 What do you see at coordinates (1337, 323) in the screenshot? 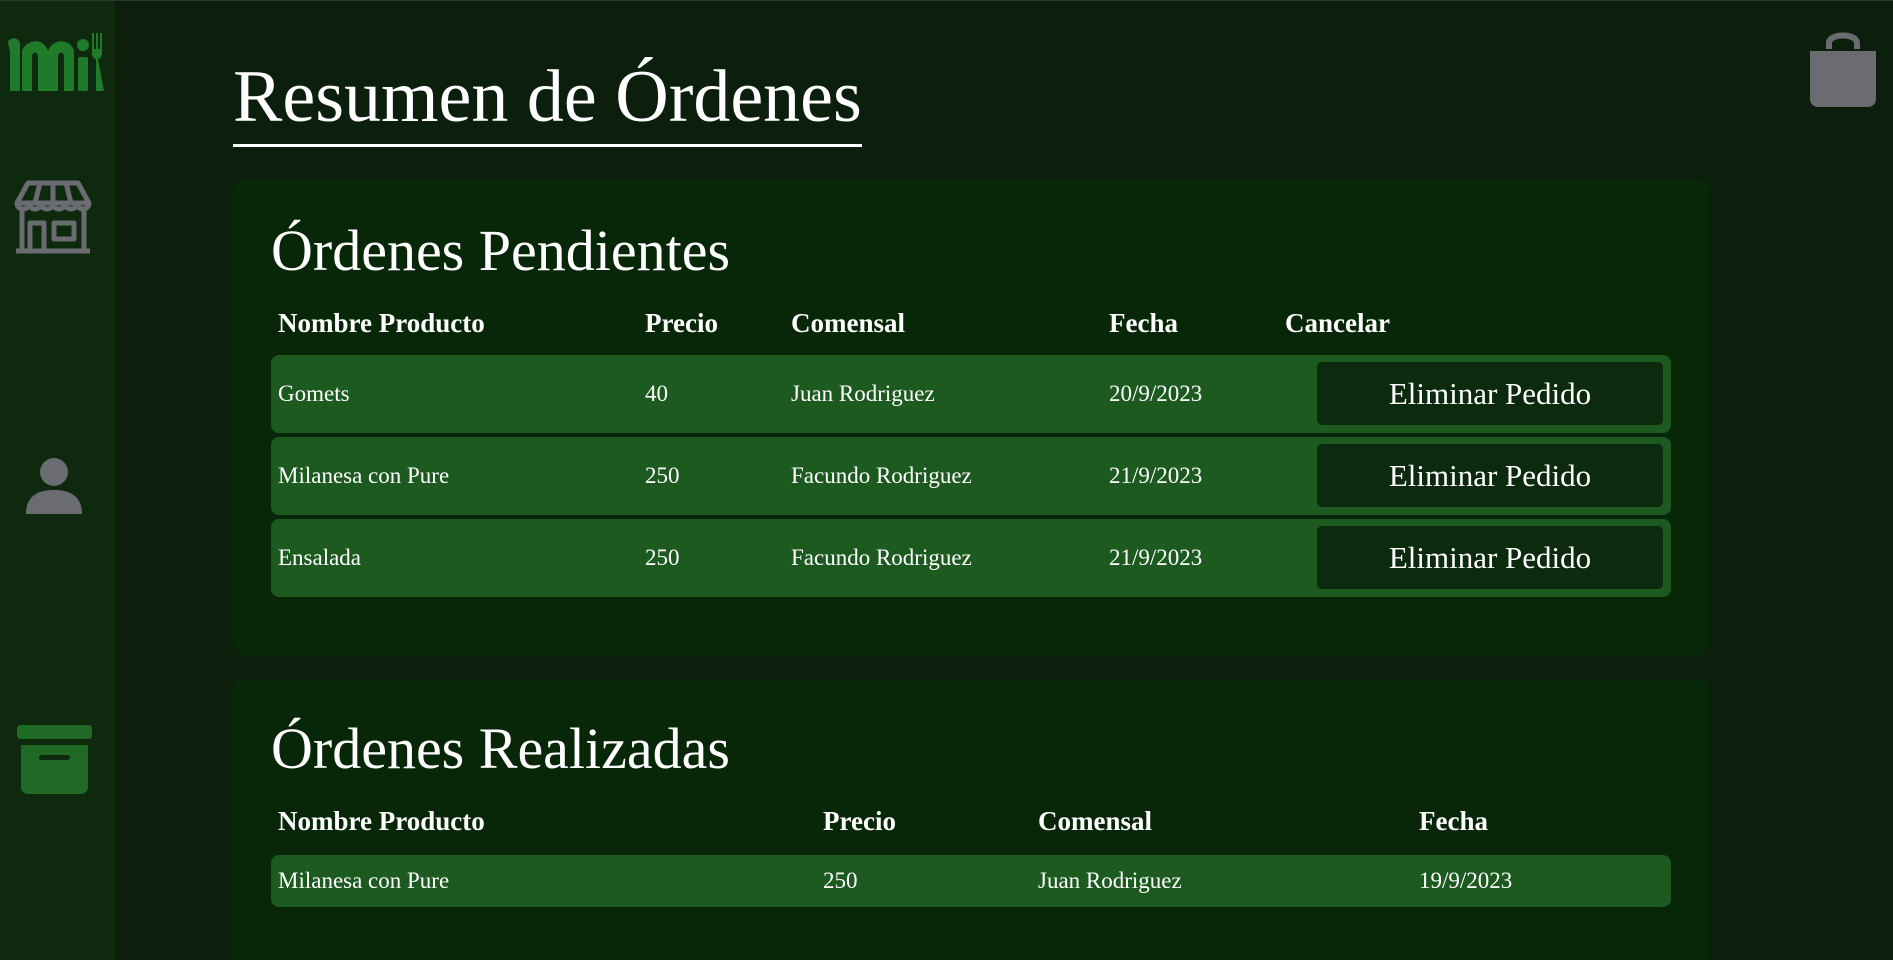
I see `header-cancel: Cancelar` at bounding box center [1337, 323].